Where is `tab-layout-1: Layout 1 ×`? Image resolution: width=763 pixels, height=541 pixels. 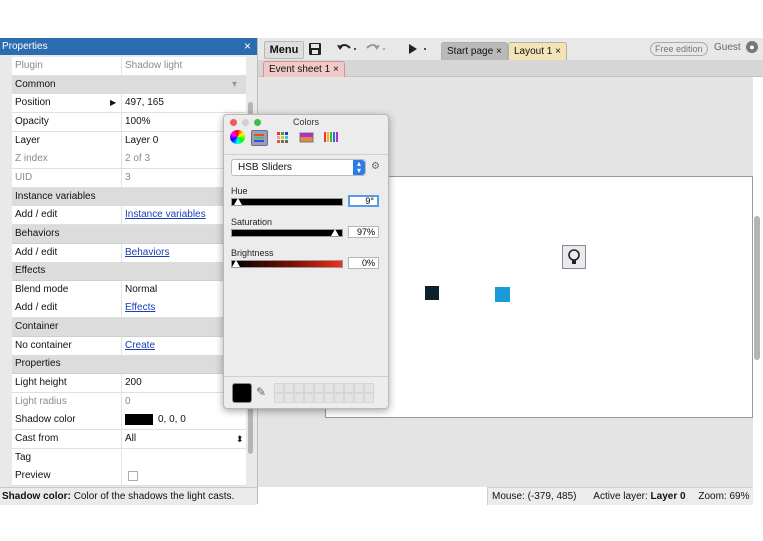 tab-layout-1: Layout 1 × is located at coordinates (537, 51).